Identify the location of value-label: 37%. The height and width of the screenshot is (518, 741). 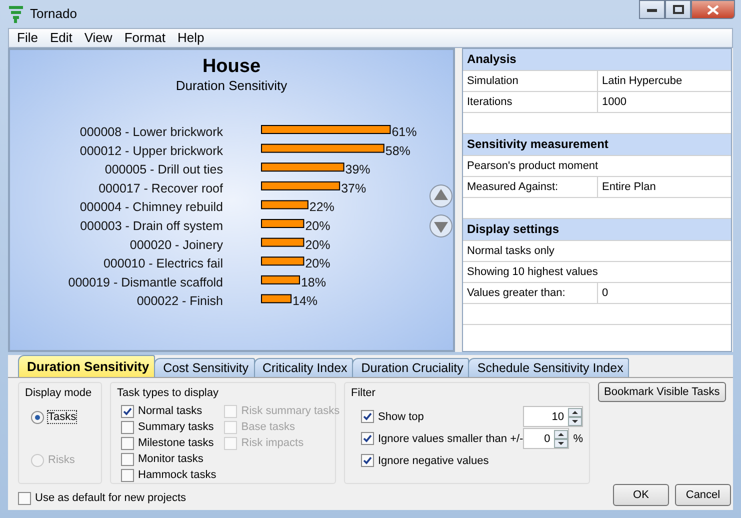
(353, 189).